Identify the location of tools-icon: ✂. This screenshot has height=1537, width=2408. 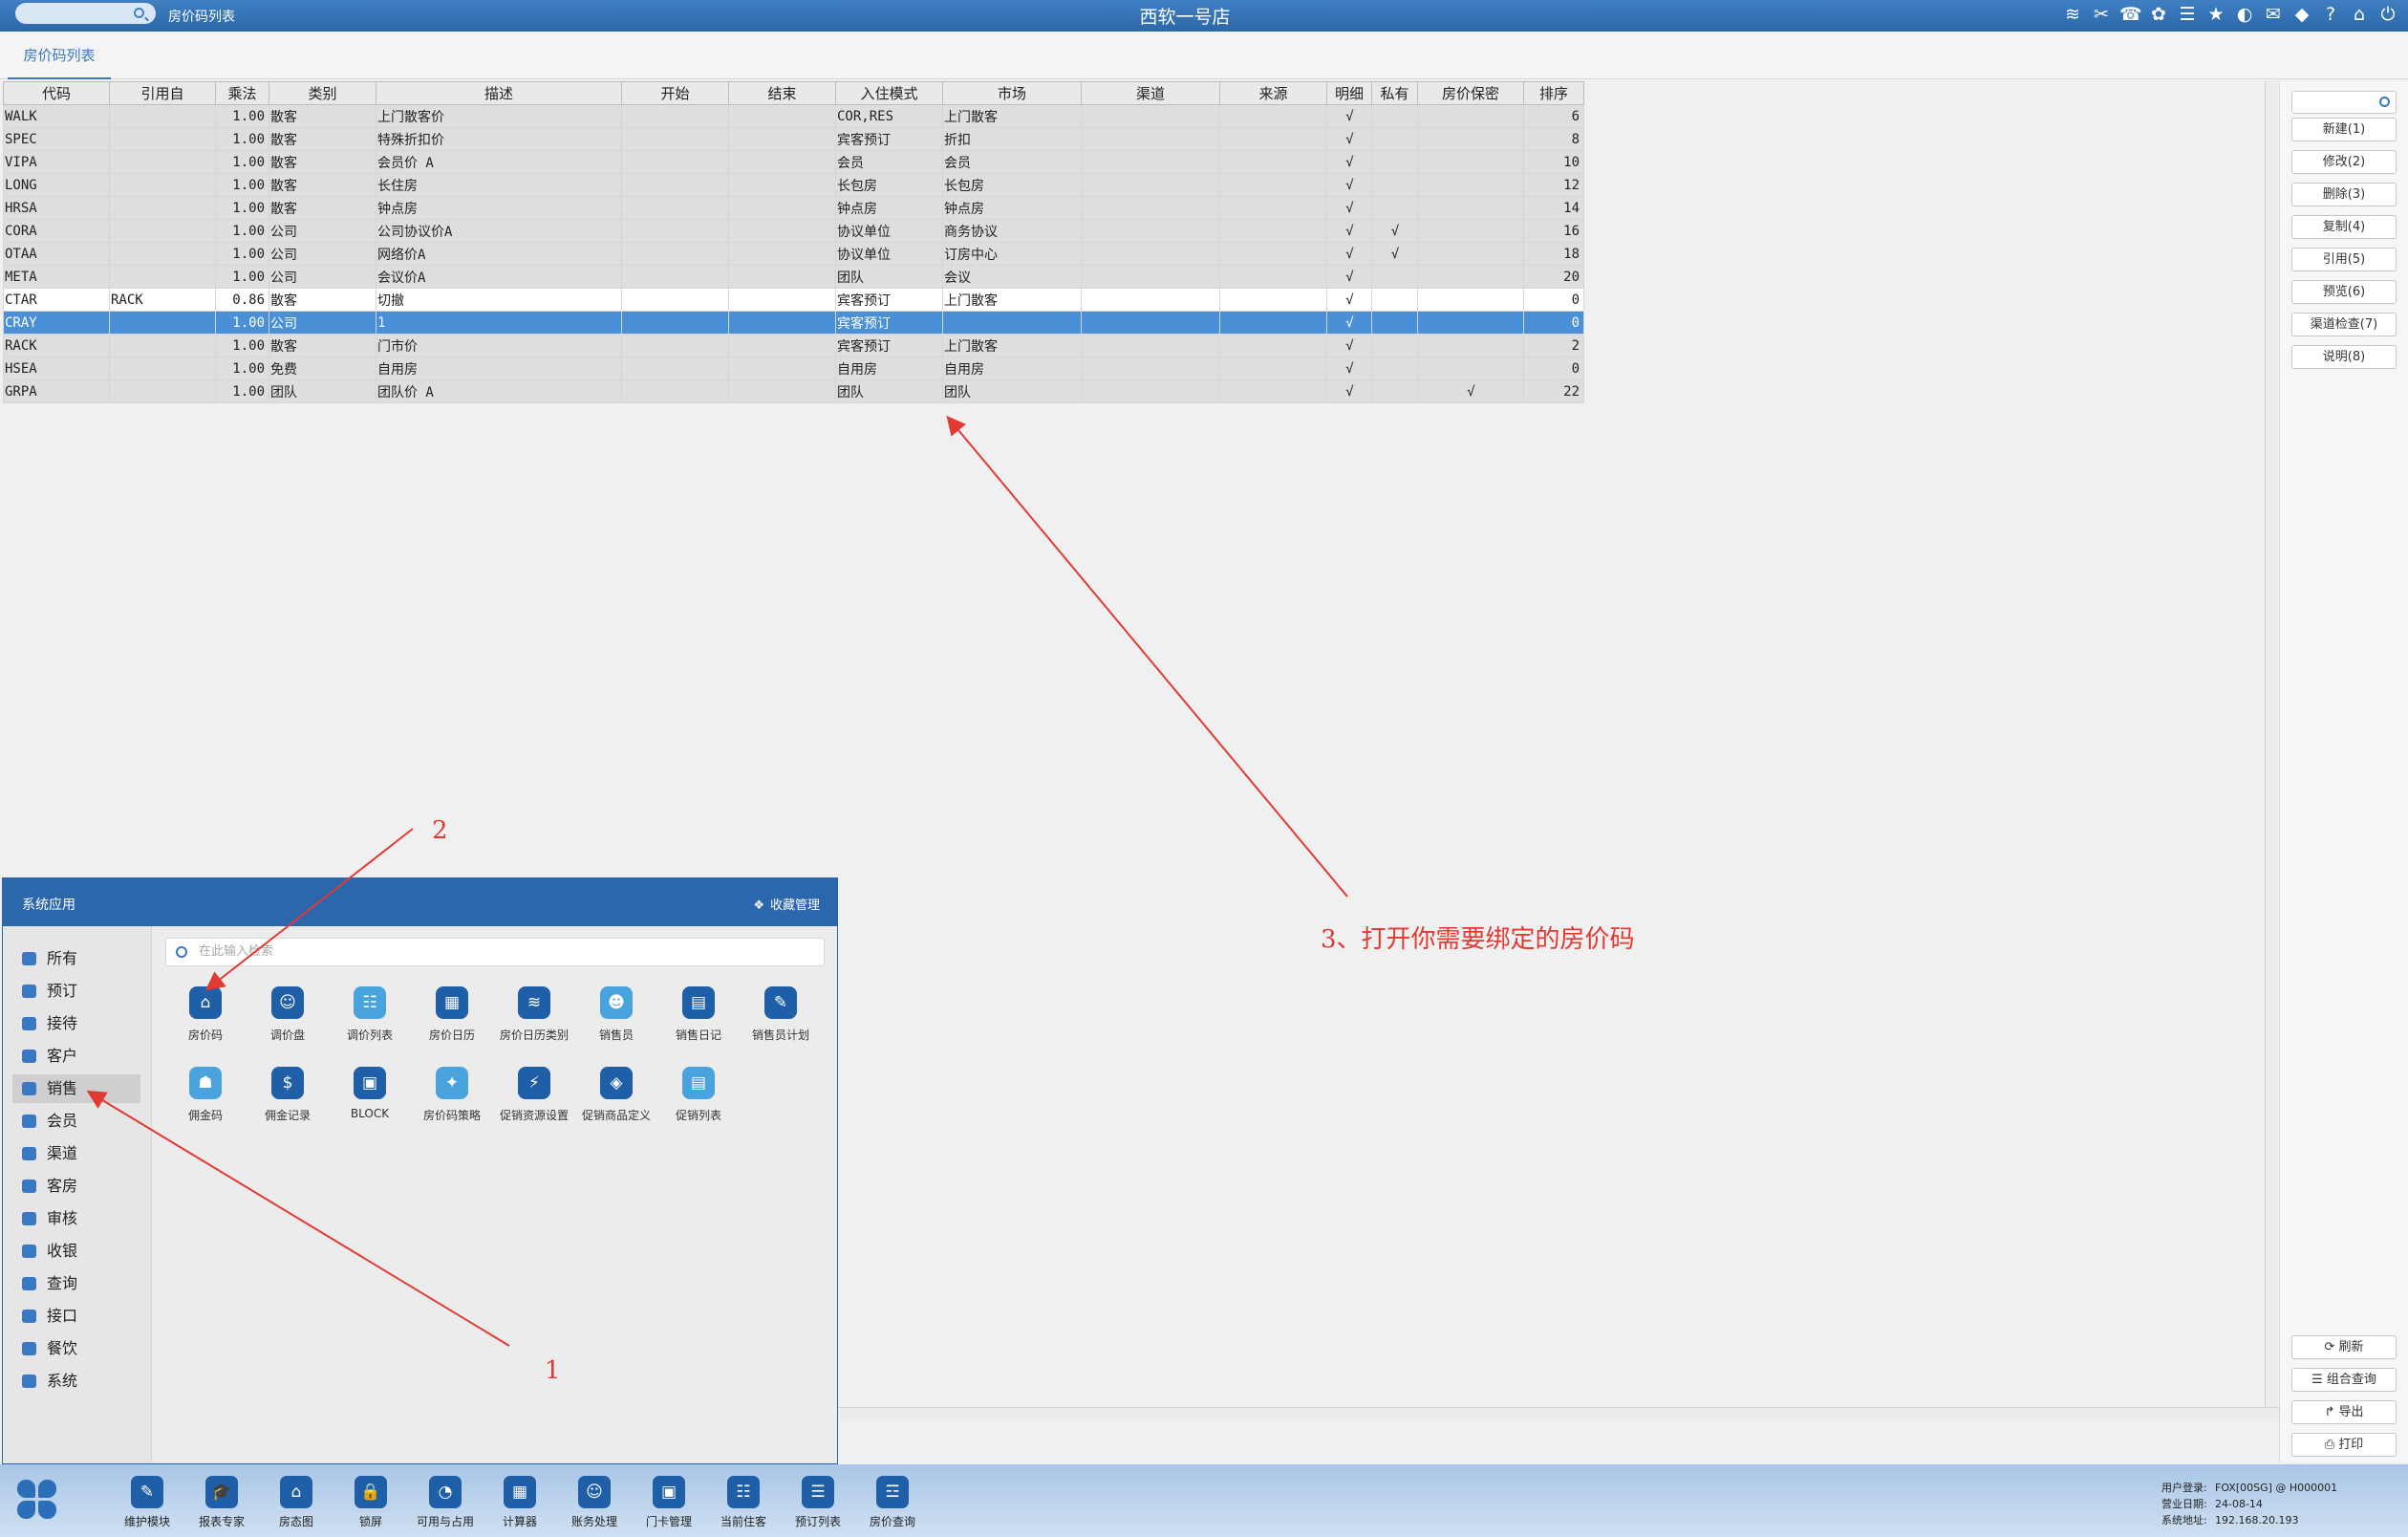
(2102, 15).